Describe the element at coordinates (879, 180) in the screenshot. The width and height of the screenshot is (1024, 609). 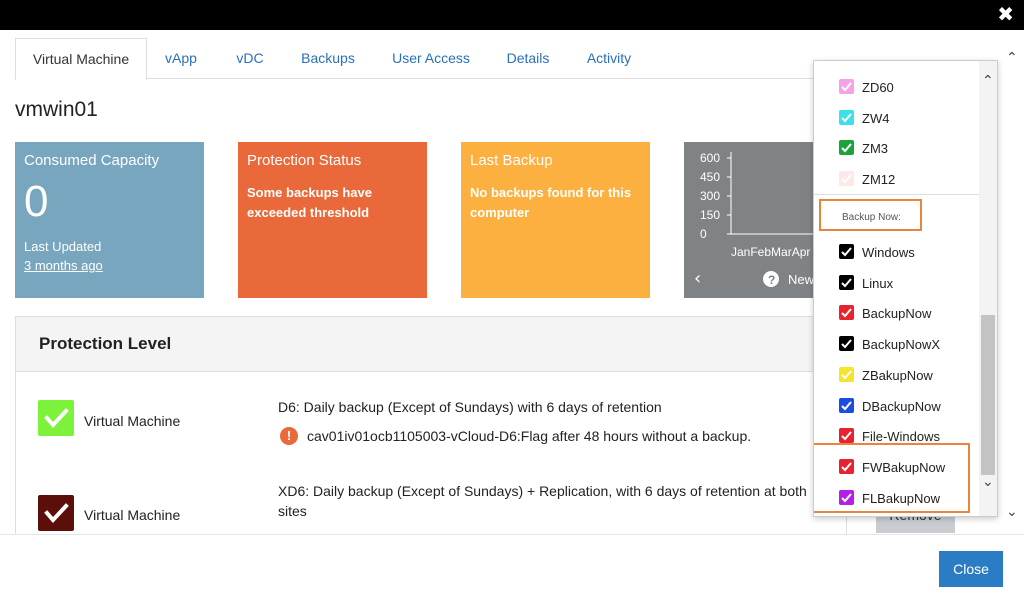
I see `dropdown-item-label: ZM12` at that location.